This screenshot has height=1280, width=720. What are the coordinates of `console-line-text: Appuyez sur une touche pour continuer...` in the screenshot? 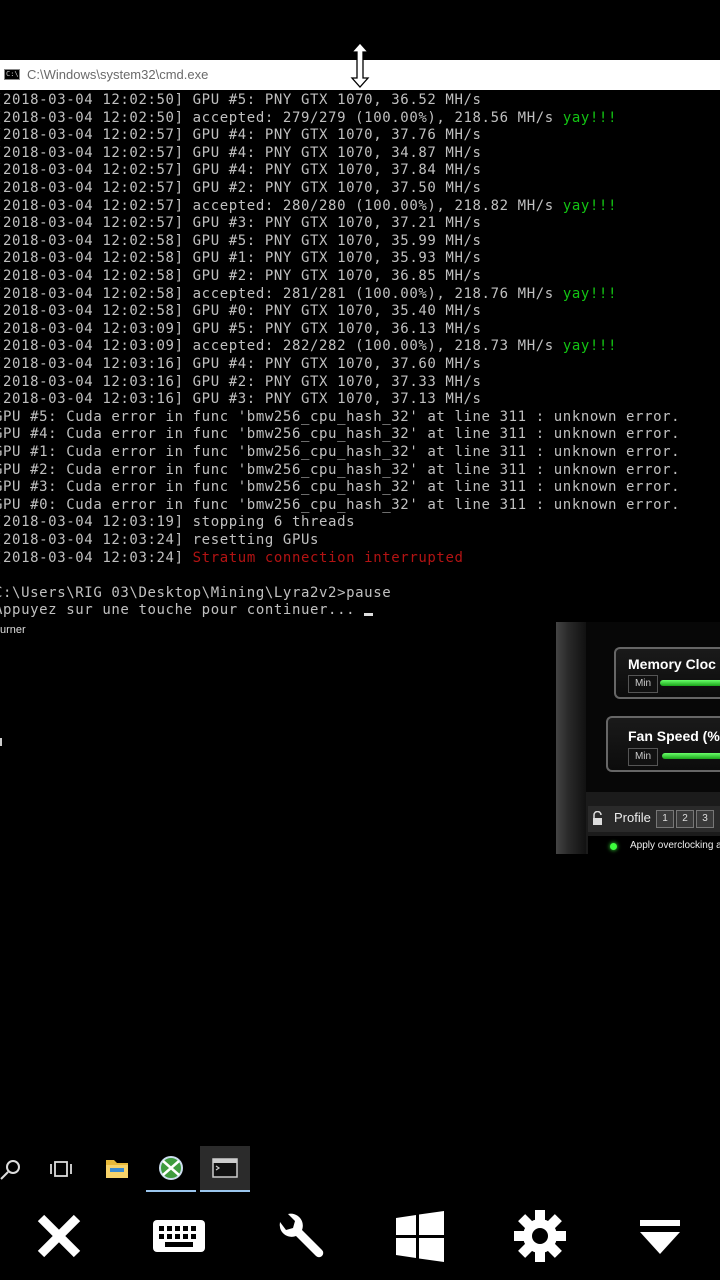 It's located at (182, 610).